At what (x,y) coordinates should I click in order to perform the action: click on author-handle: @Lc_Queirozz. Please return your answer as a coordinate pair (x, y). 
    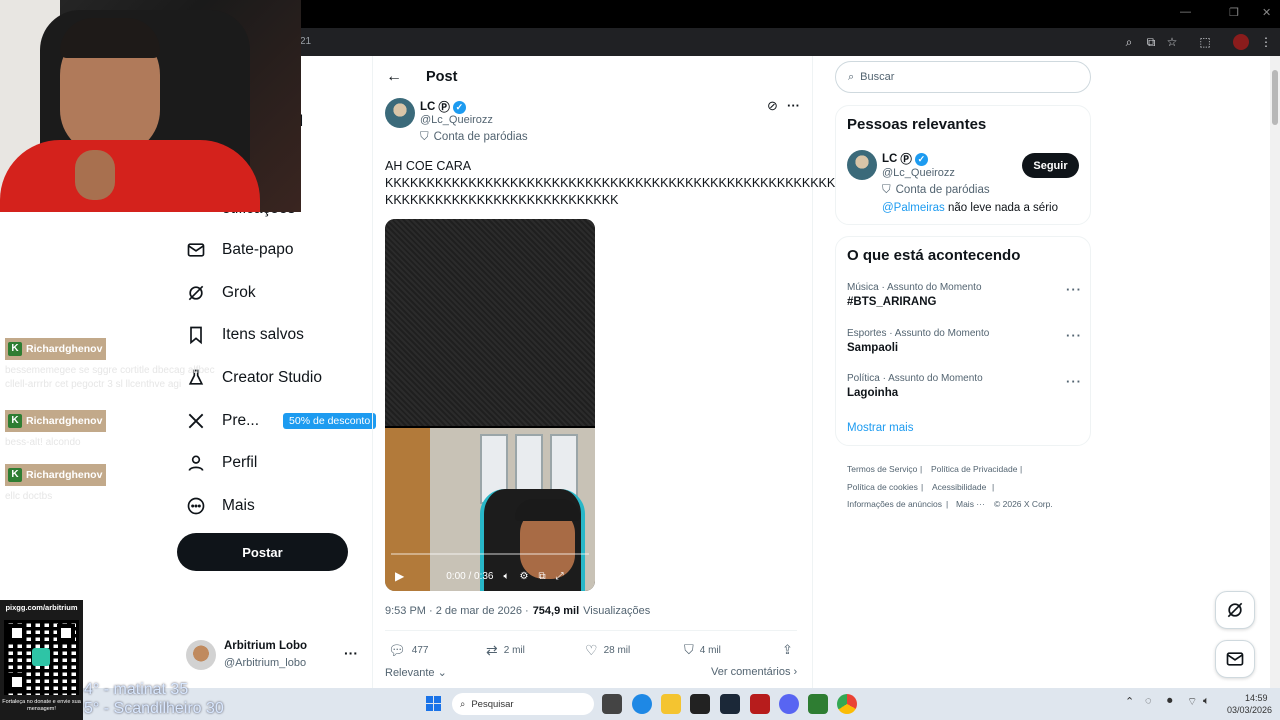
    Looking at the image, I should click on (456, 120).